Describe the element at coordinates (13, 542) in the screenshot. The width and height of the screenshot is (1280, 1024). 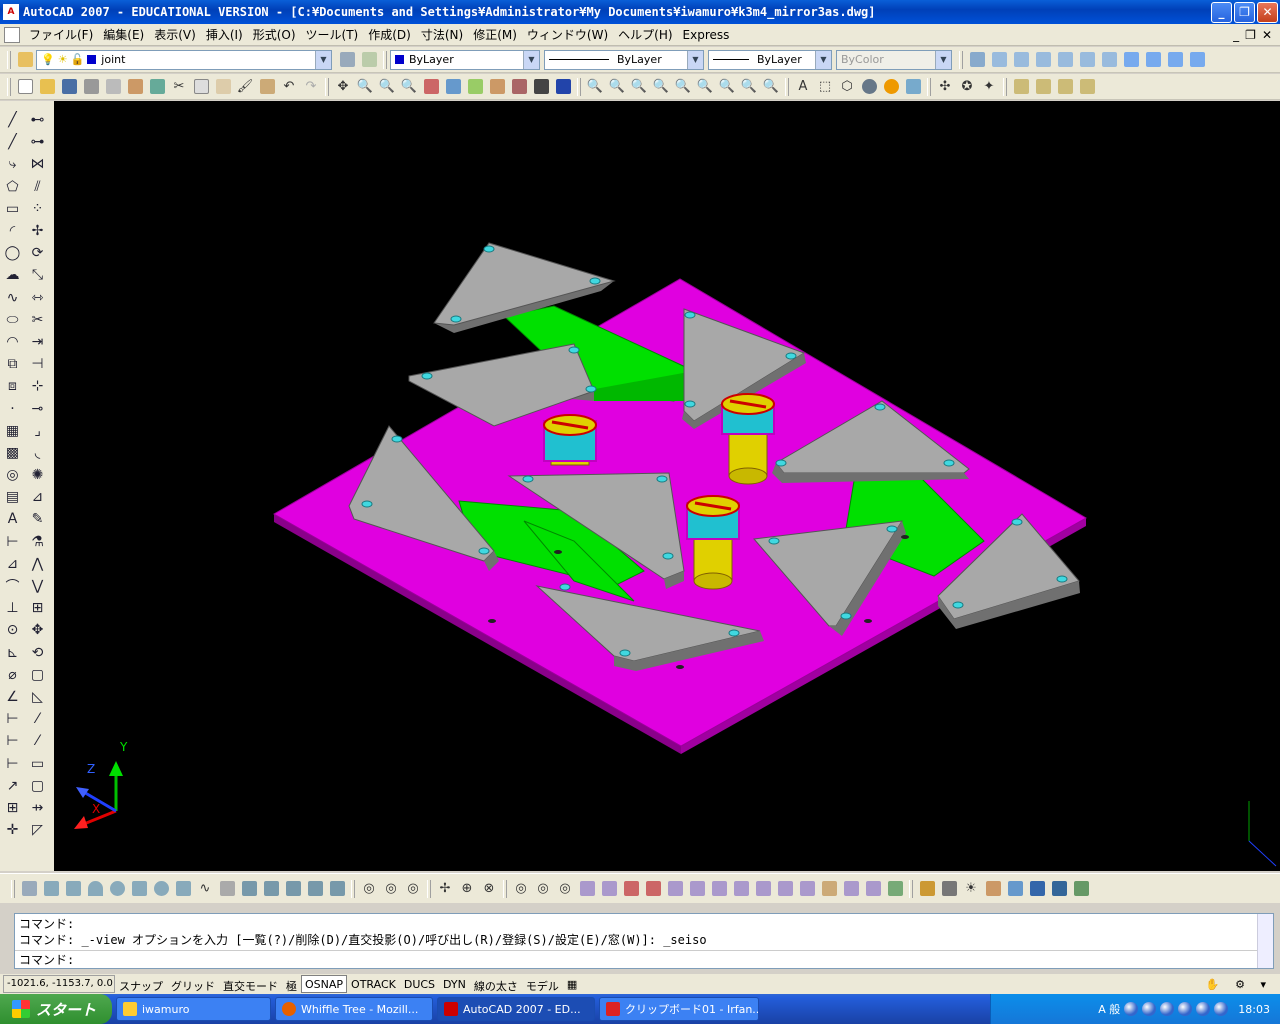
I see `dim-linear-icon: ⊢` at that location.